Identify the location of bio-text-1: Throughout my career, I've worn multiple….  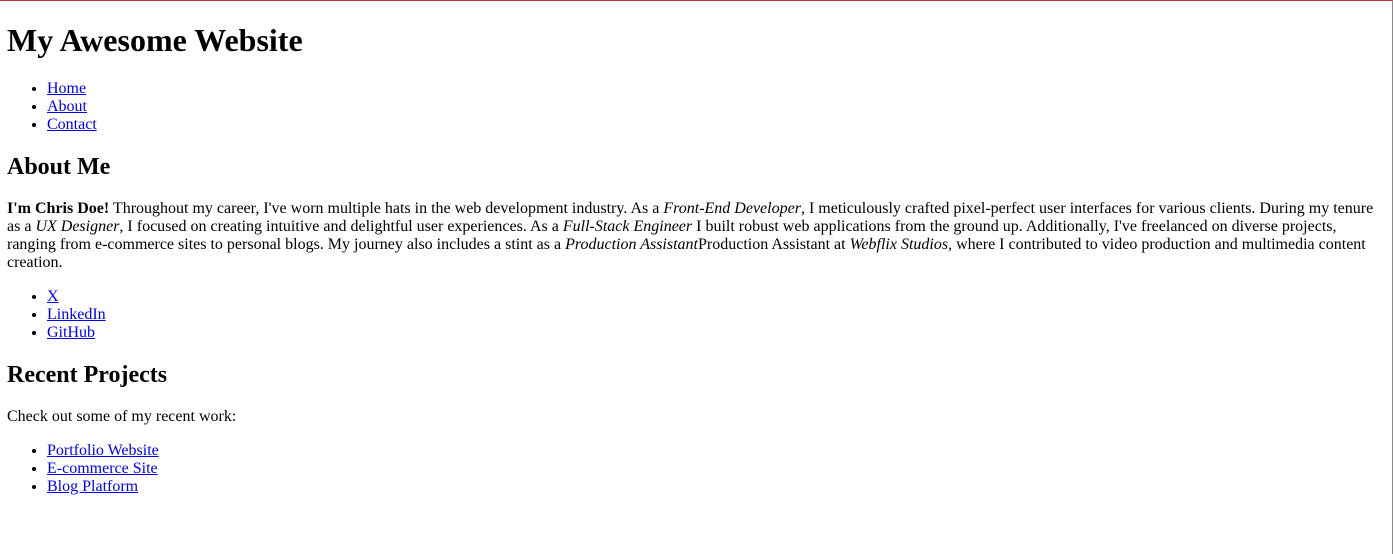
(386, 208).